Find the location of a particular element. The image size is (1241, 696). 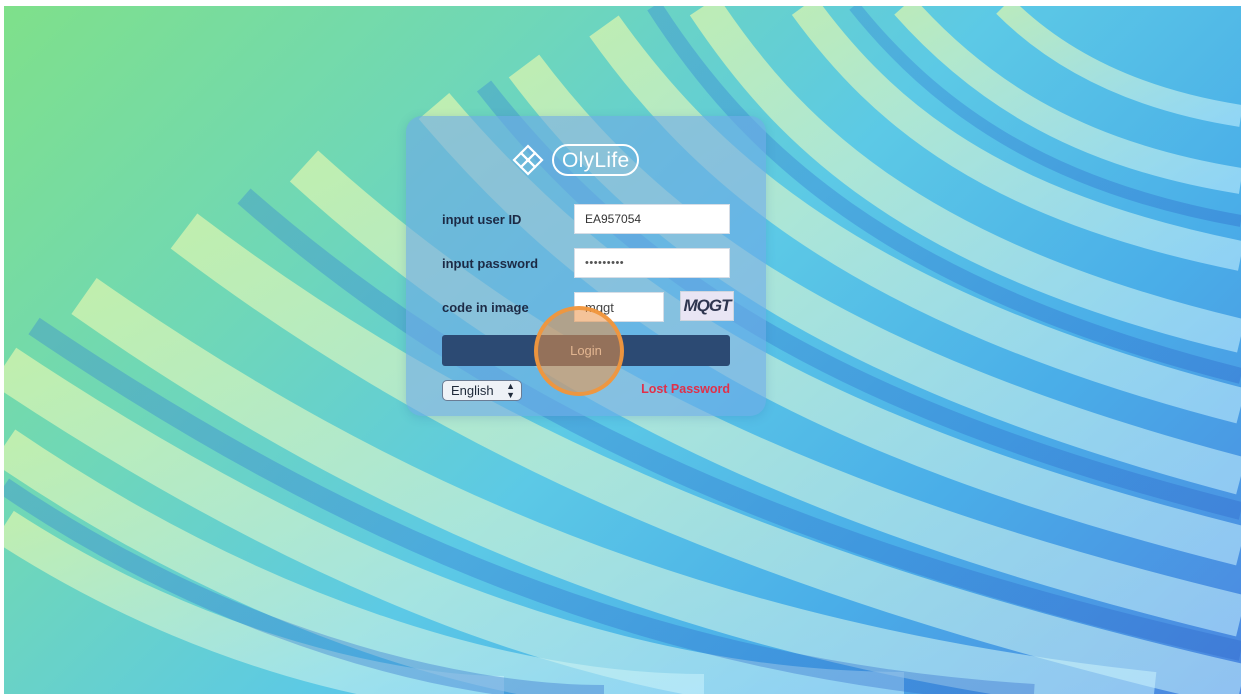

olylife-flower-icon is located at coordinates (528, 160).